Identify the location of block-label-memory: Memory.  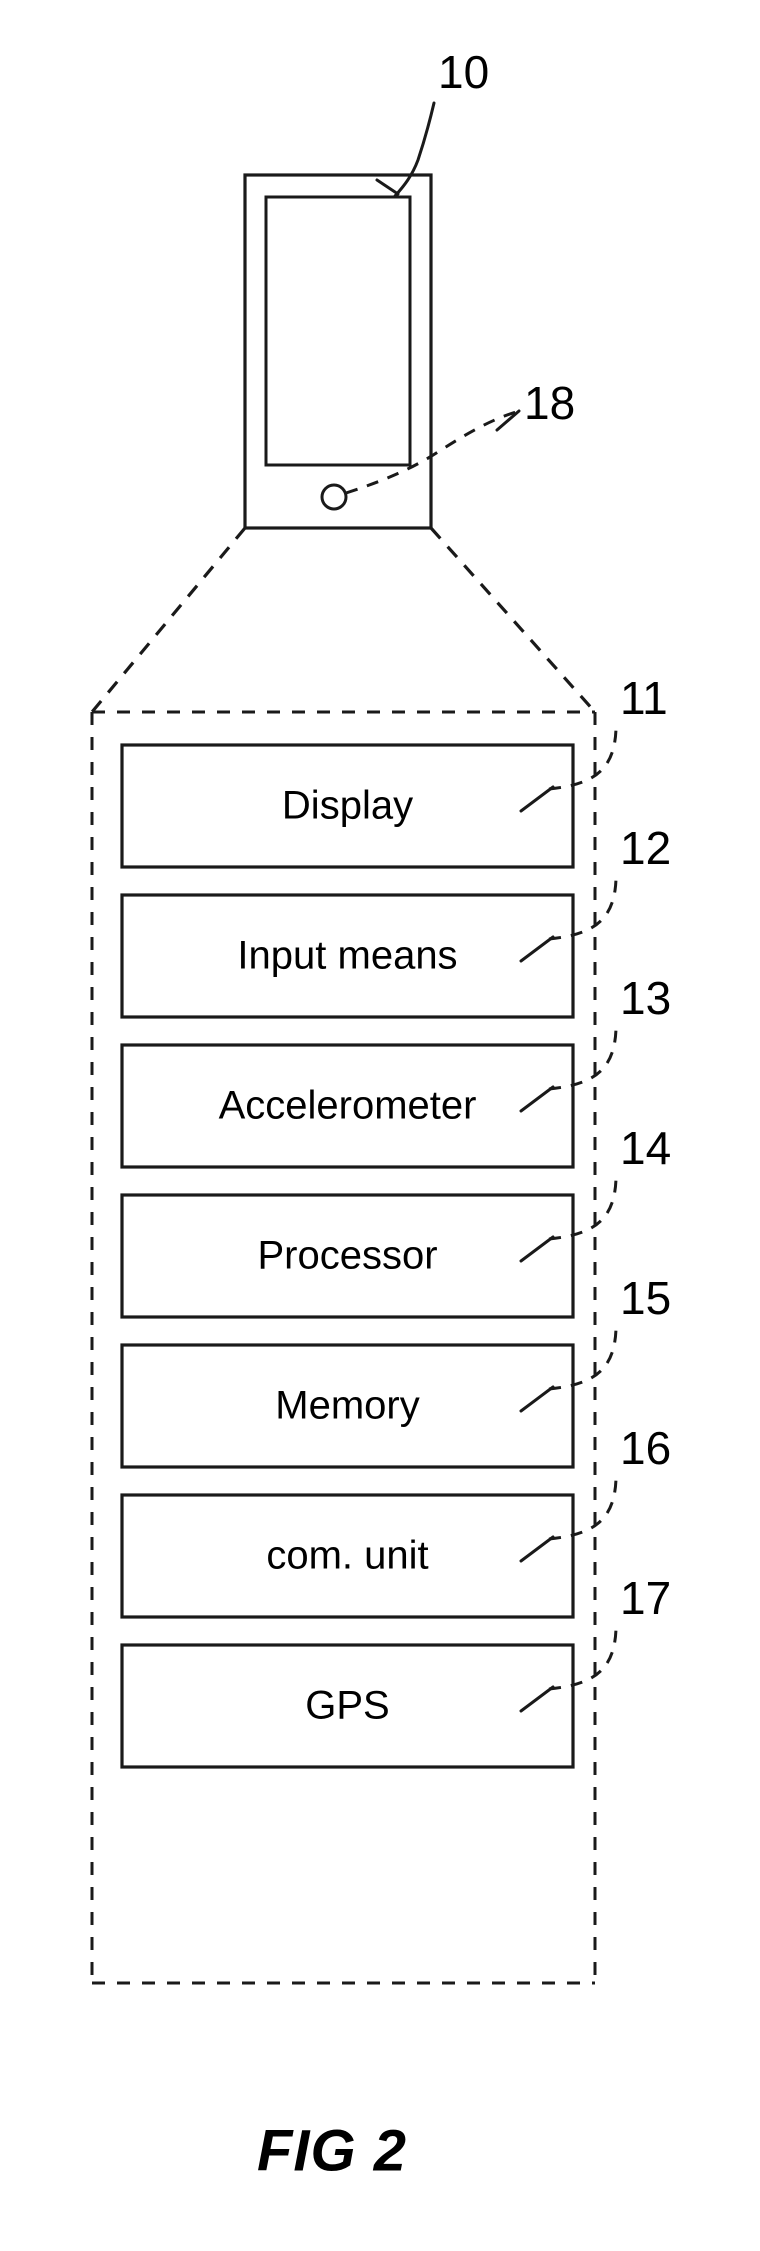
(347, 1406).